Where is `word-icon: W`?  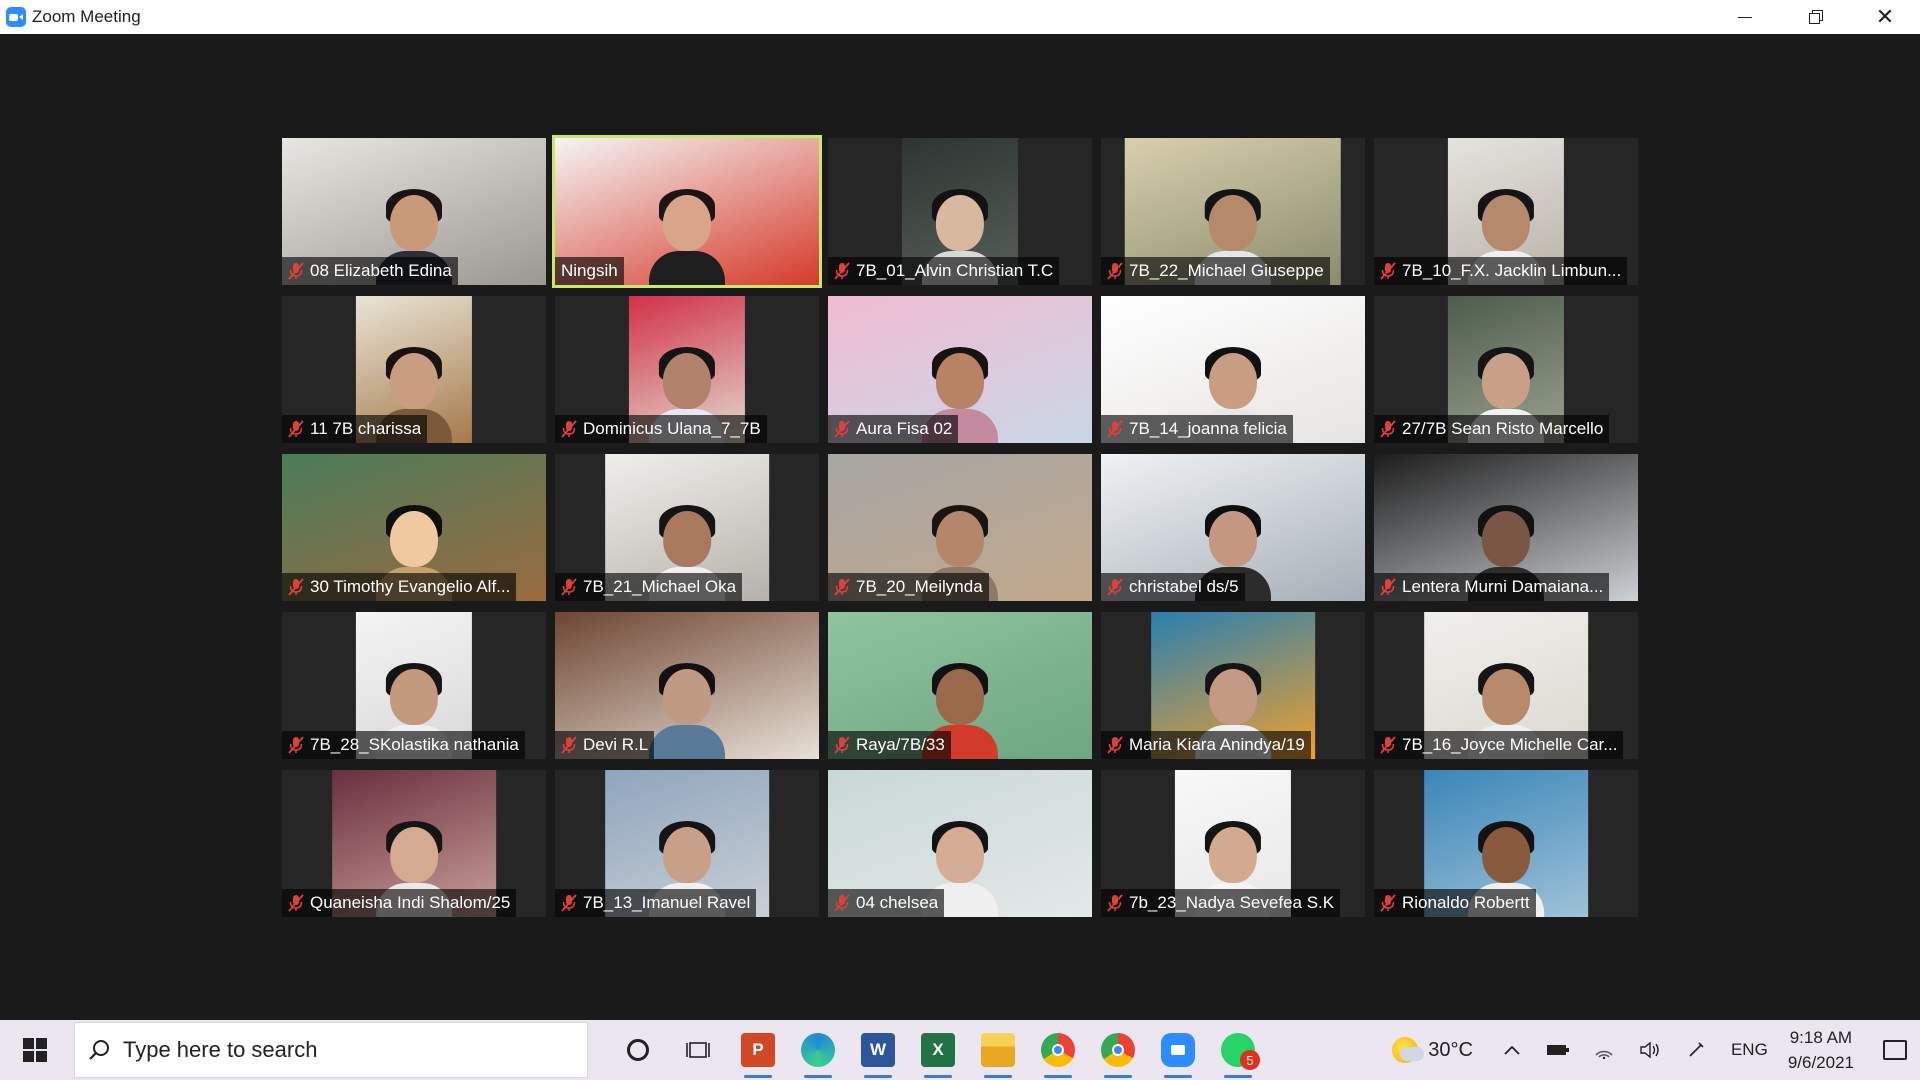
word-icon: W is located at coordinates (878, 1050).